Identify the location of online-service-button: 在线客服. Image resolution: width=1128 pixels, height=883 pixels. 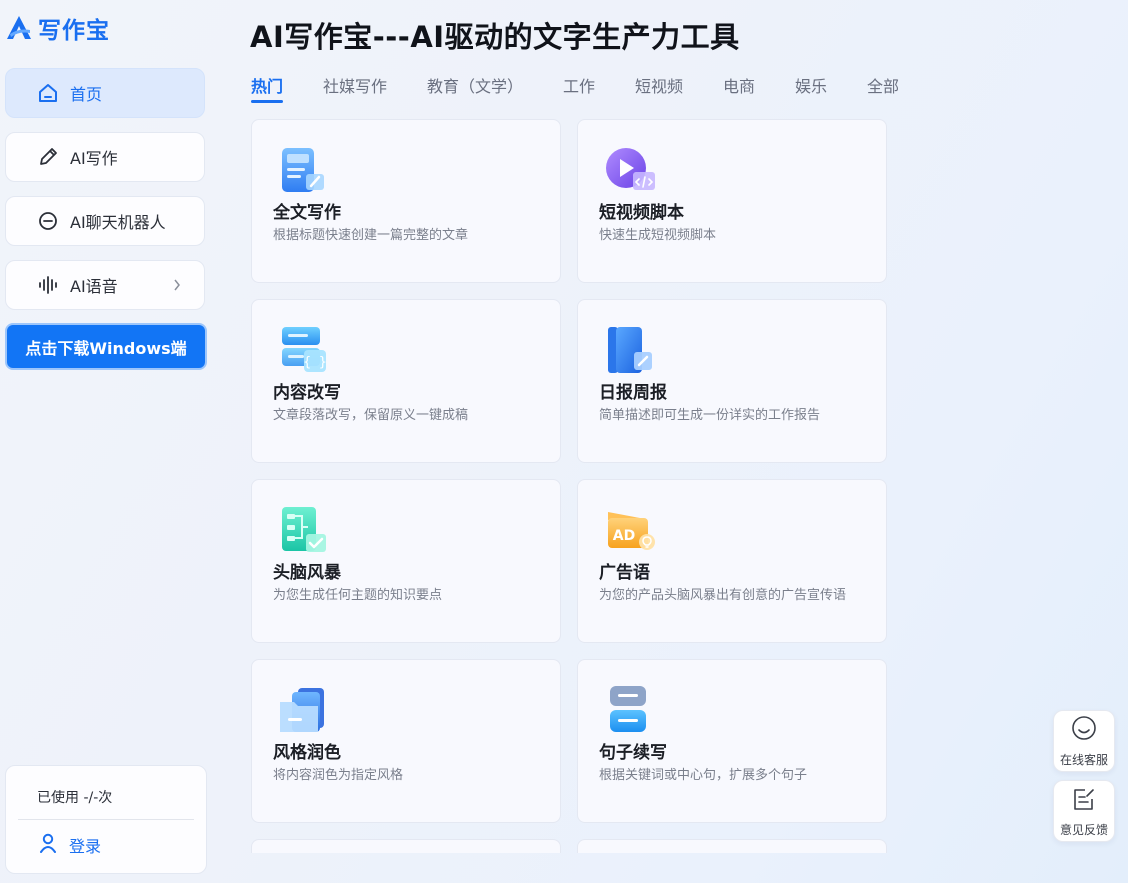
(1084, 741).